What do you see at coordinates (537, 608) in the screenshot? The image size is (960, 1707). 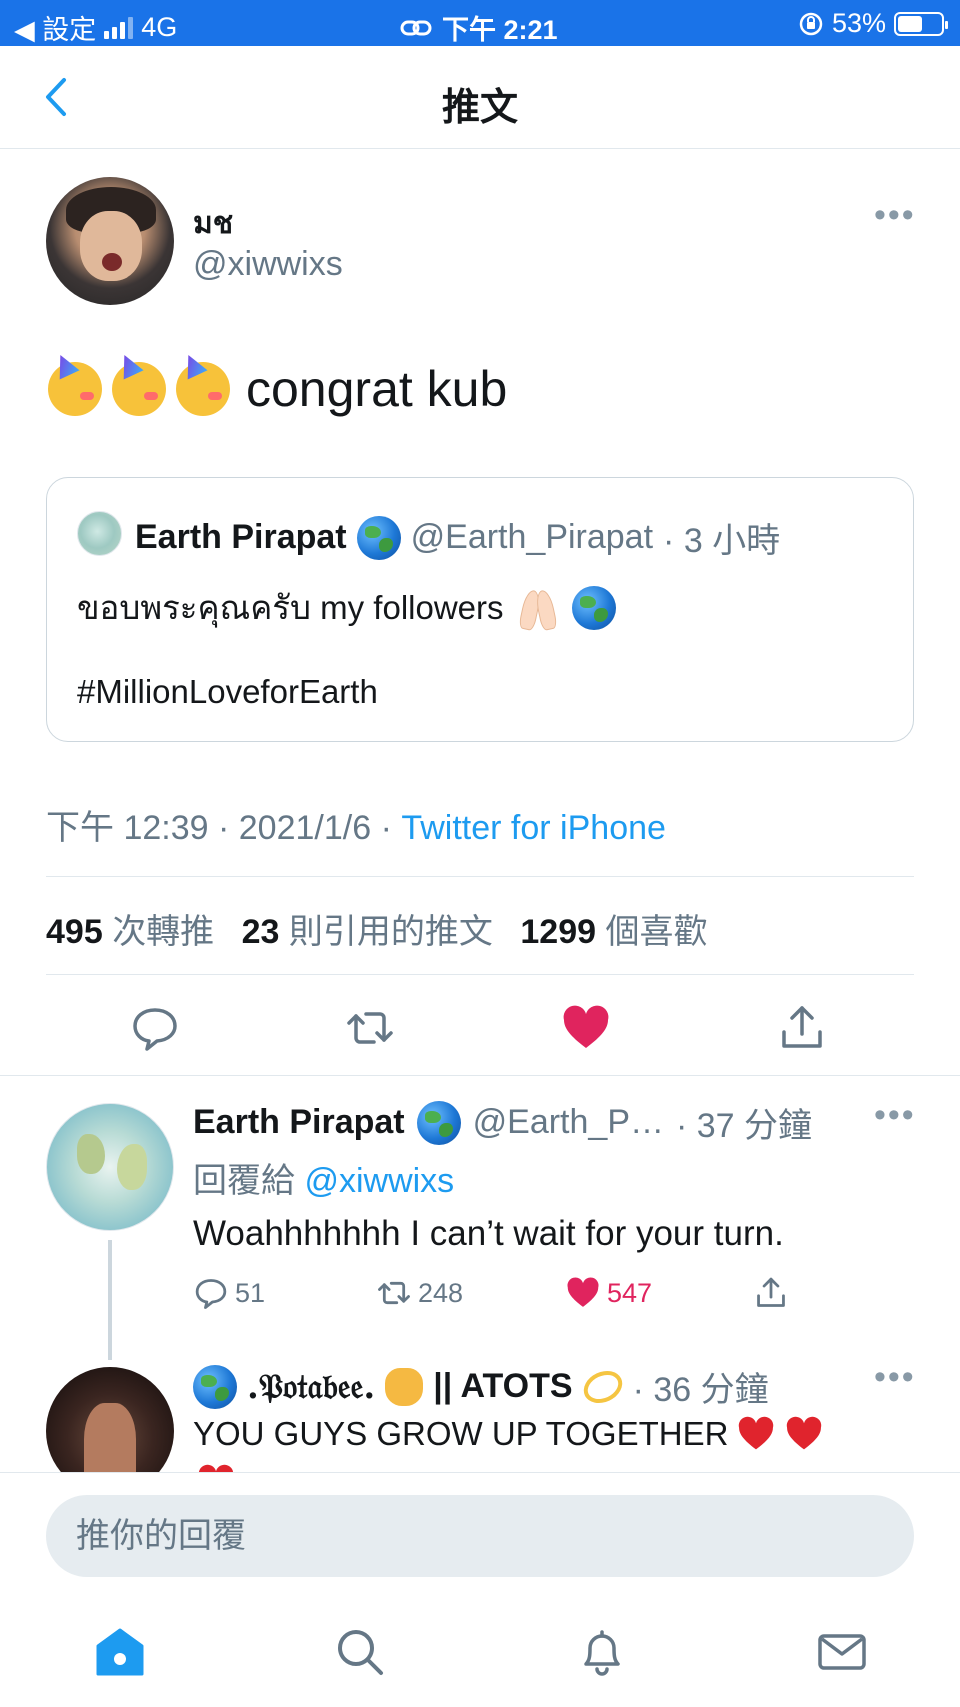 I see `folded-hands-emoji-icon` at bounding box center [537, 608].